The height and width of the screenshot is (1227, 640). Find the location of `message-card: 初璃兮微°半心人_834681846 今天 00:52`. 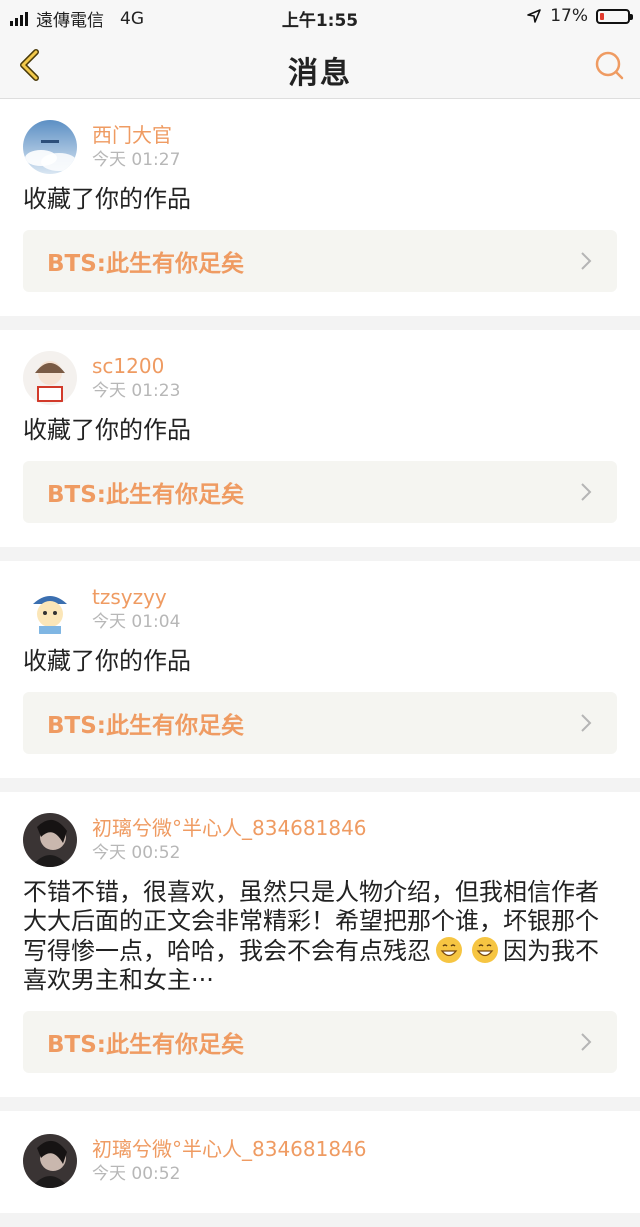

message-card: 初璃兮微°半心人_834681846 今天 00:52 is located at coordinates (320, 1162).